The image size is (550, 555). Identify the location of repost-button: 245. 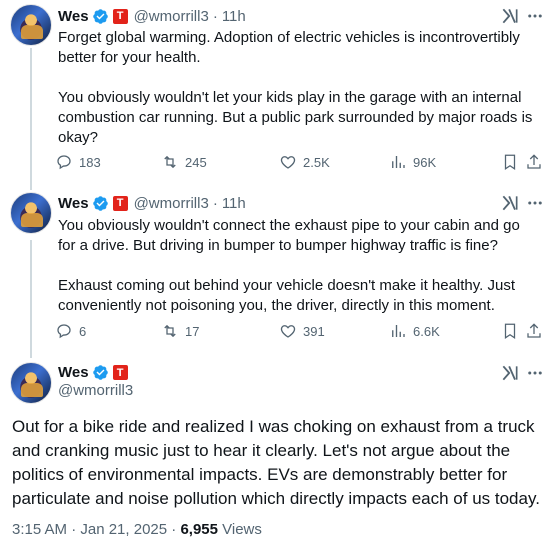
(184, 162).